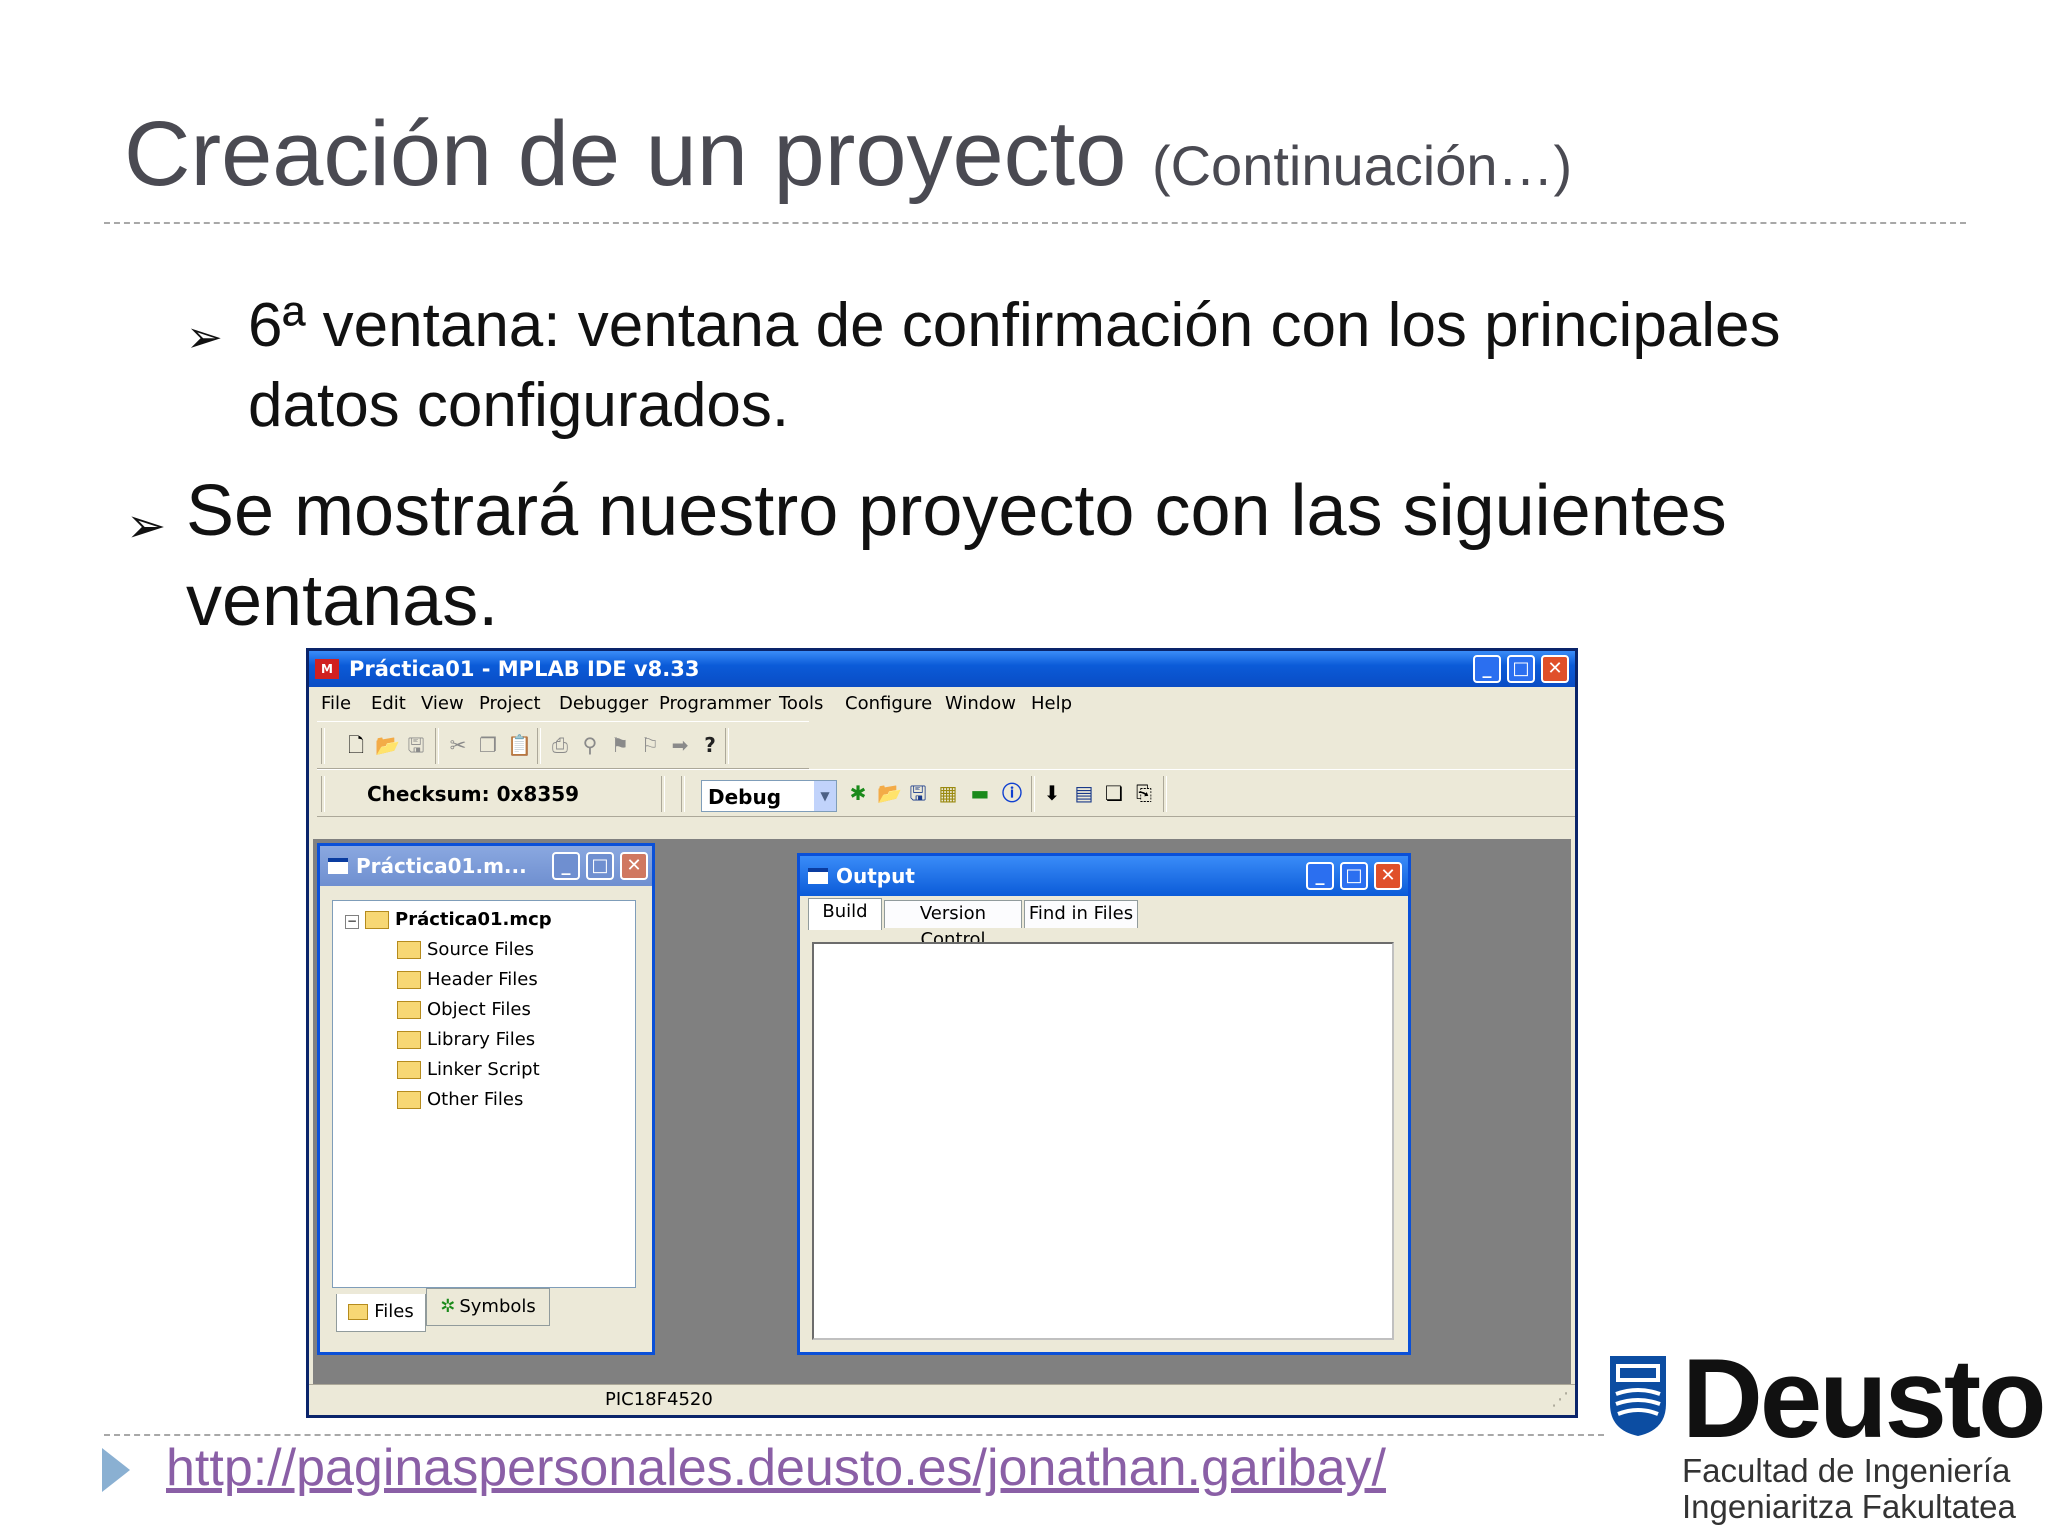  Describe the element at coordinates (1320, 876) in the screenshot. I see `output-minimize-button: _` at that location.